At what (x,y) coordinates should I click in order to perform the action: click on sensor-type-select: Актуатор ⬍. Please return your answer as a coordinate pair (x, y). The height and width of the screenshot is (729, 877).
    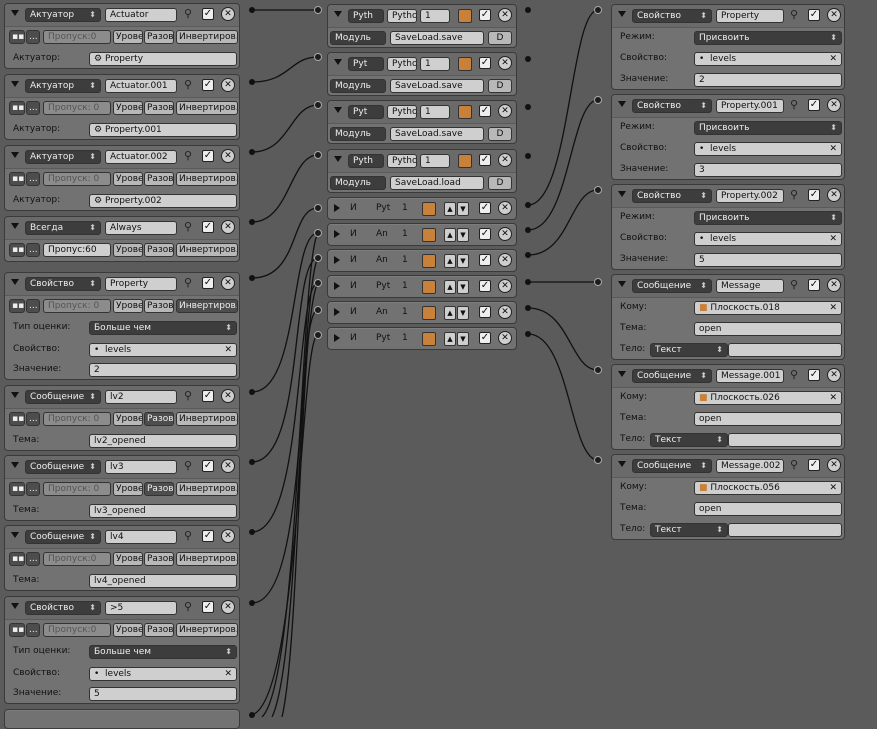
    Looking at the image, I should click on (63, 157).